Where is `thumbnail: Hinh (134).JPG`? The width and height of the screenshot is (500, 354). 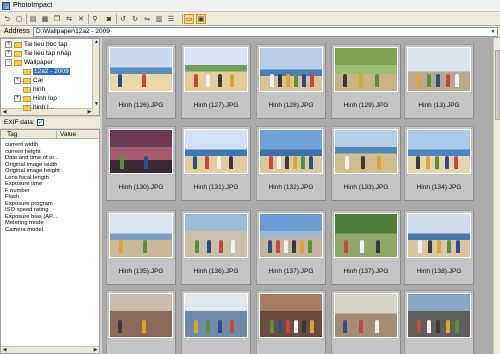 thumbnail: Hinh (134).JPG is located at coordinates (439, 163).